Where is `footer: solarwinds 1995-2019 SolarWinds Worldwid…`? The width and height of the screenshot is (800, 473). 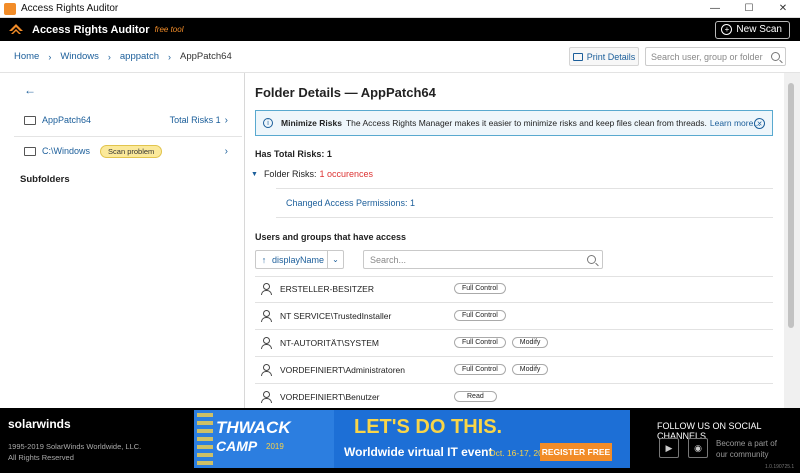 footer: solarwinds 1995-2019 SolarWinds Worldwid… is located at coordinates (400, 440).